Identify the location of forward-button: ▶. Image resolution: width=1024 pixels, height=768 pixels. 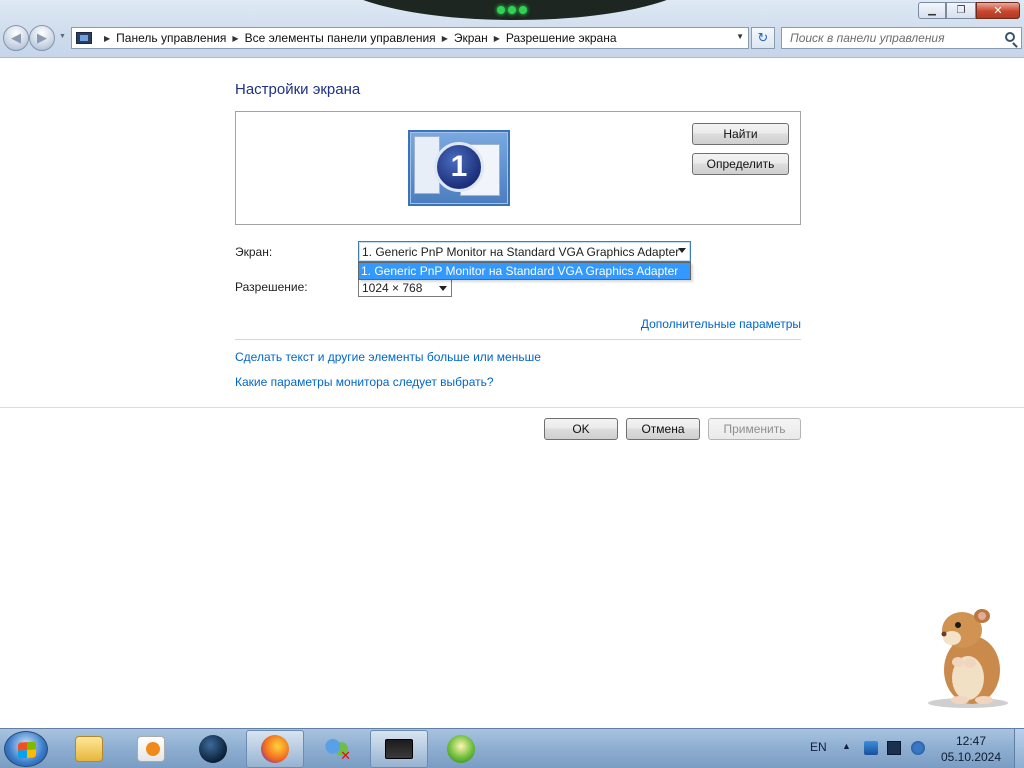
(42, 38).